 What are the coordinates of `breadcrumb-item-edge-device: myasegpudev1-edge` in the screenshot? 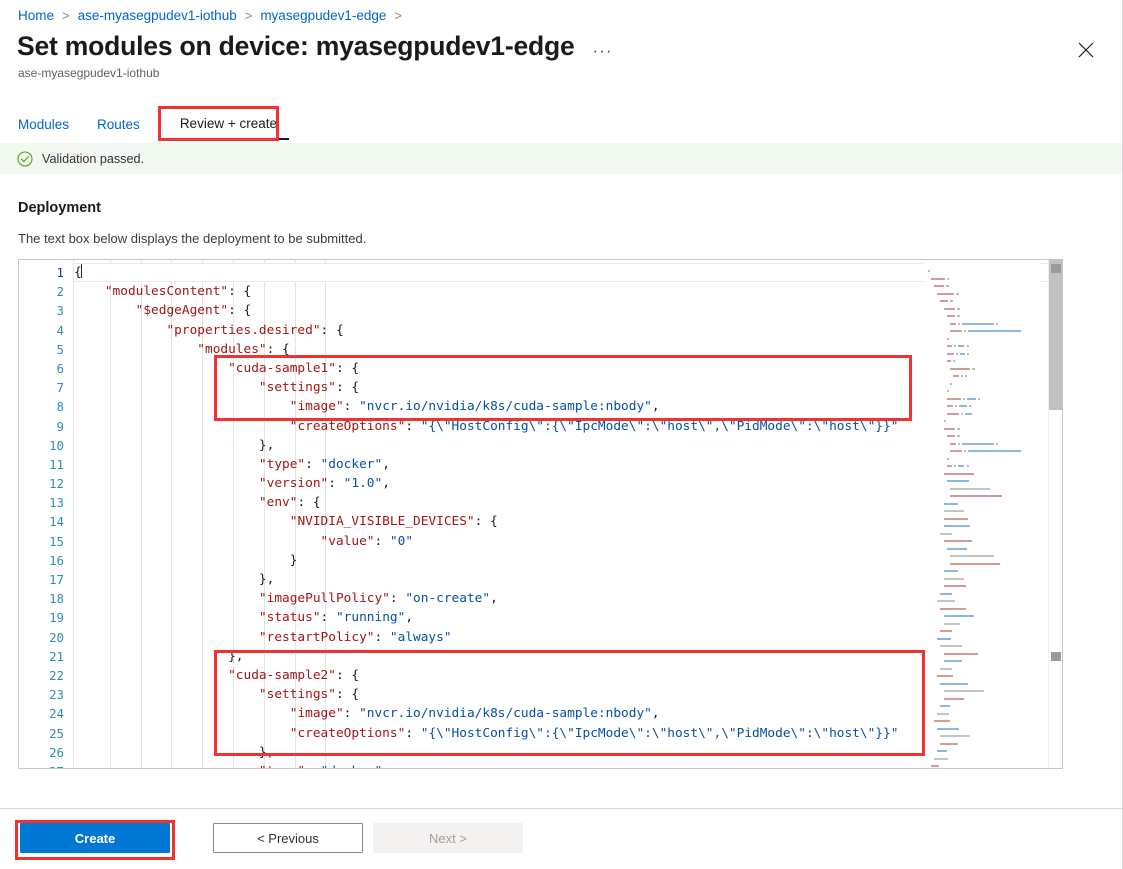 It's located at (323, 15).